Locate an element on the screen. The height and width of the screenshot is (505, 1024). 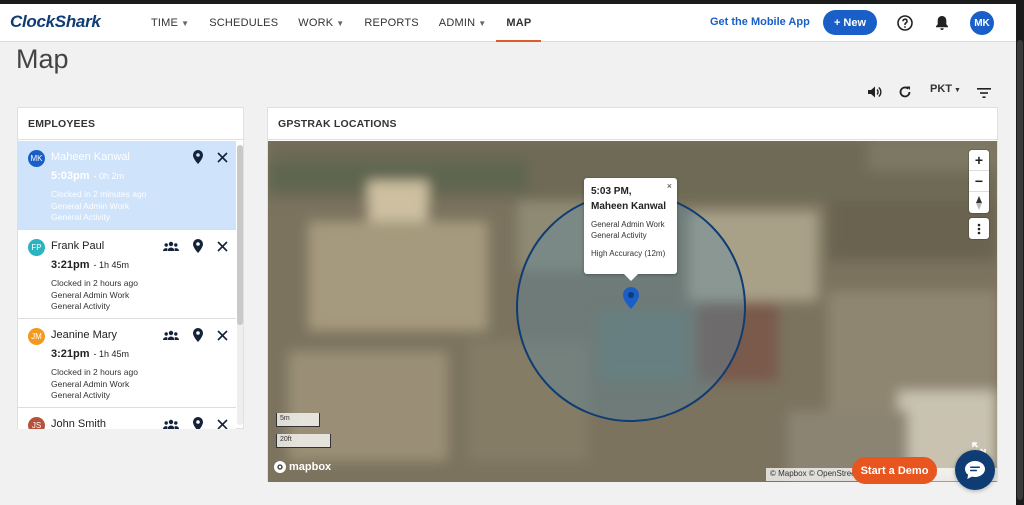
popup-activity: General Activity is located at coordinates (619, 235).